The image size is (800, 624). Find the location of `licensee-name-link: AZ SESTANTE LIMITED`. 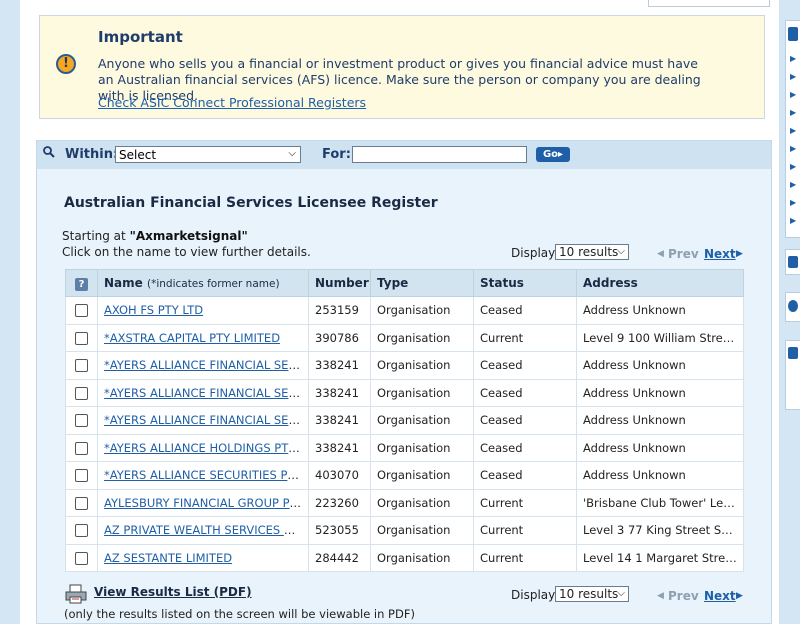

licensee-name-link: AZ SESTANTE LIMITED is located at coordinates (168, 558).